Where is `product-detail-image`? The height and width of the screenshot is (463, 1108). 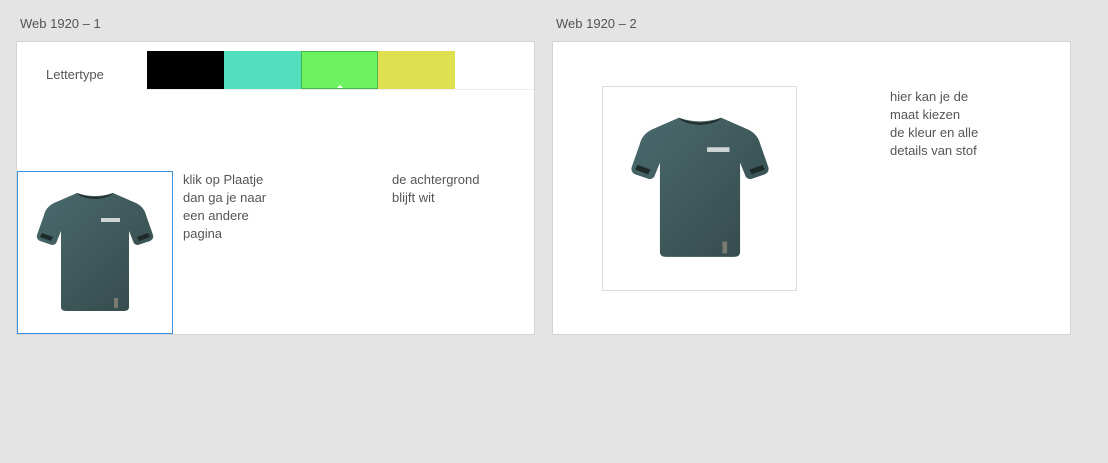
product-detail-image is located at coordinates (699, 188).